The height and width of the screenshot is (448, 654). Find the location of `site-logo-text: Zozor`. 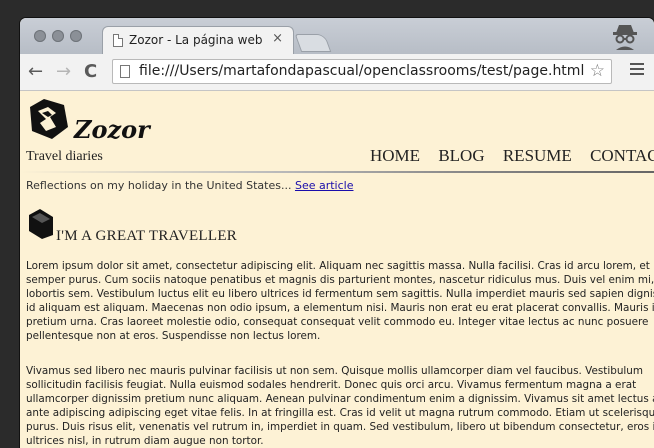

site-logo-text: Zozor is located at coordinates (112, 129).